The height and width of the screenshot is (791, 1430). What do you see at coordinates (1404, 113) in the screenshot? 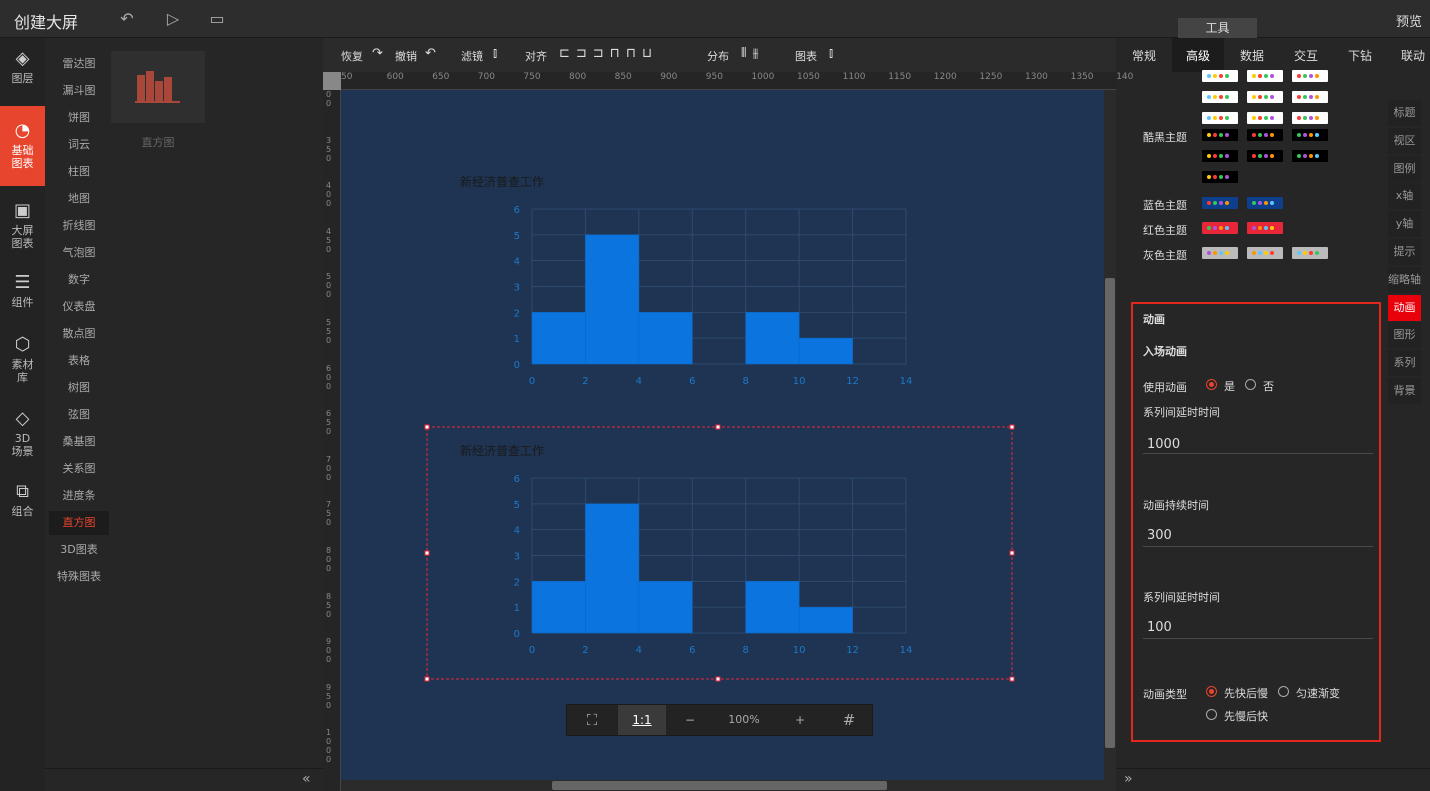
I see `side-tab: 标题` at bounding box center [1404, 113].